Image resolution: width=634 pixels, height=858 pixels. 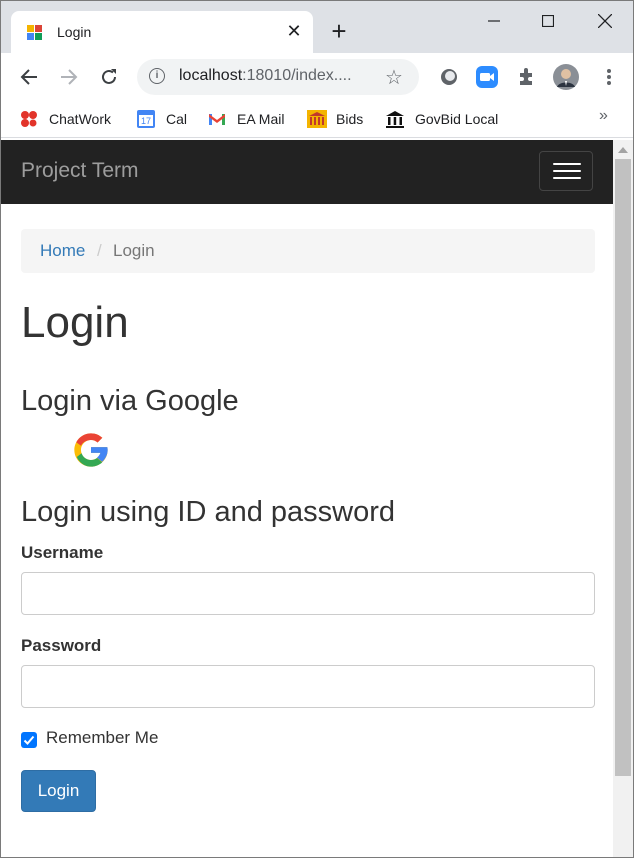 I want to click on navbar-brand: Project Term, so click(x=79, y=171).